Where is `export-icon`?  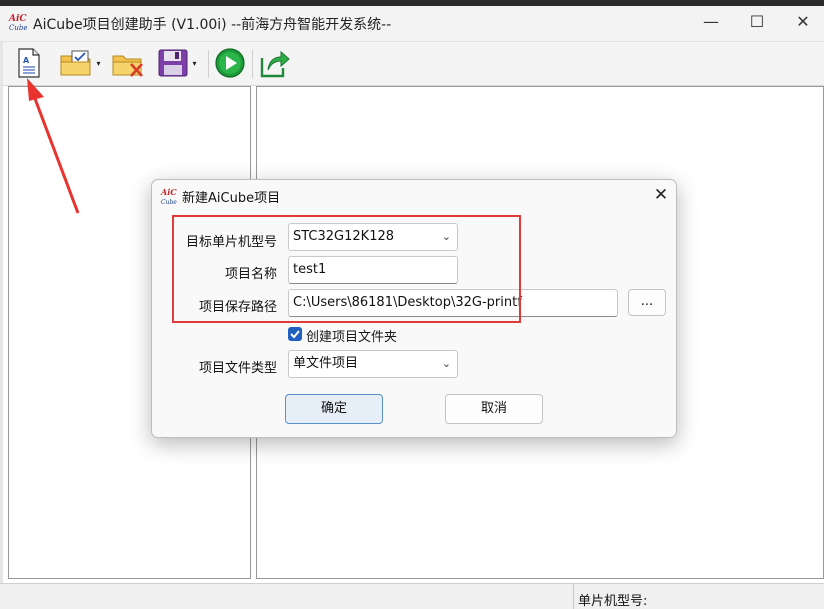 export-icon is located at coordinates (275, 64).